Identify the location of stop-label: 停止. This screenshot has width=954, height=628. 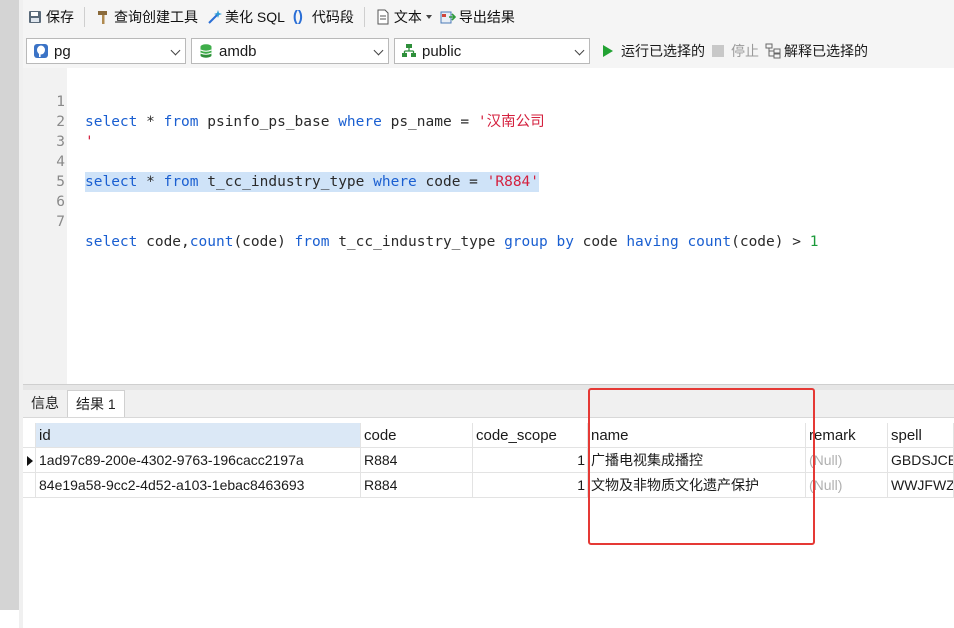
(745, 51).